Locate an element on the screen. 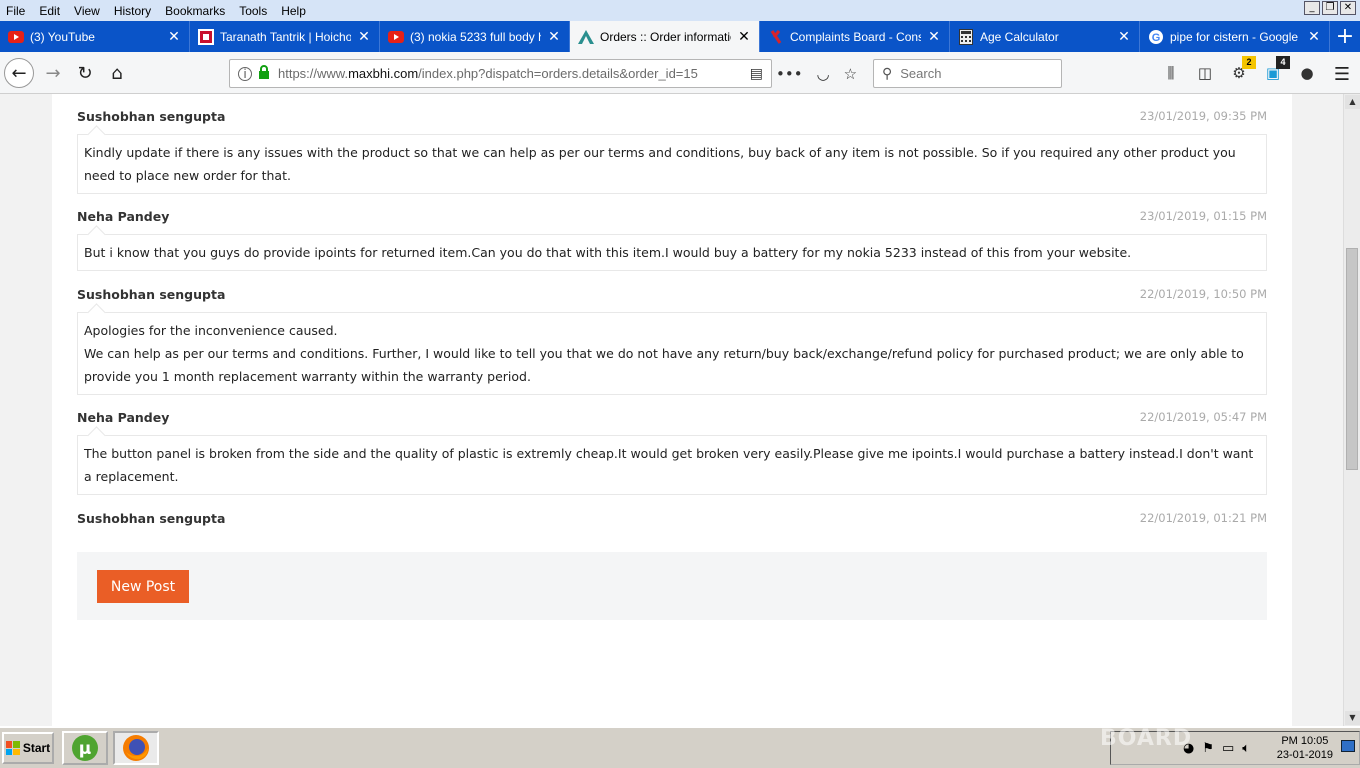 This screenshot has width=1360, height=768. tab-orders: Orders :: Order information ✕ is located at coordinates (665, 36).